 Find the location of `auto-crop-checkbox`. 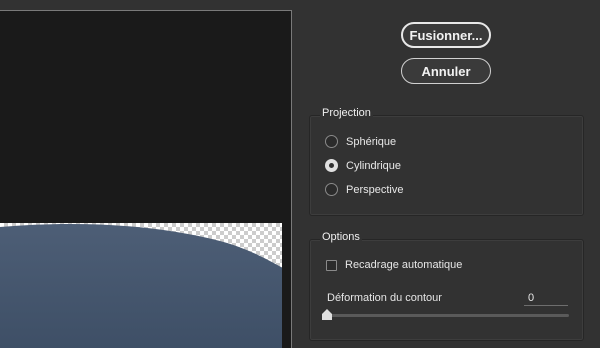

auto-crop-checkbox is located at coordinates (331, 265).